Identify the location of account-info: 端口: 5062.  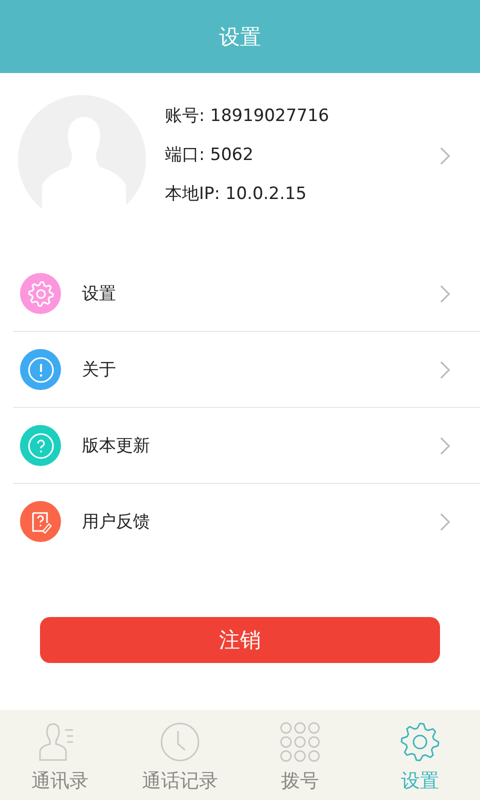
(209, 155).